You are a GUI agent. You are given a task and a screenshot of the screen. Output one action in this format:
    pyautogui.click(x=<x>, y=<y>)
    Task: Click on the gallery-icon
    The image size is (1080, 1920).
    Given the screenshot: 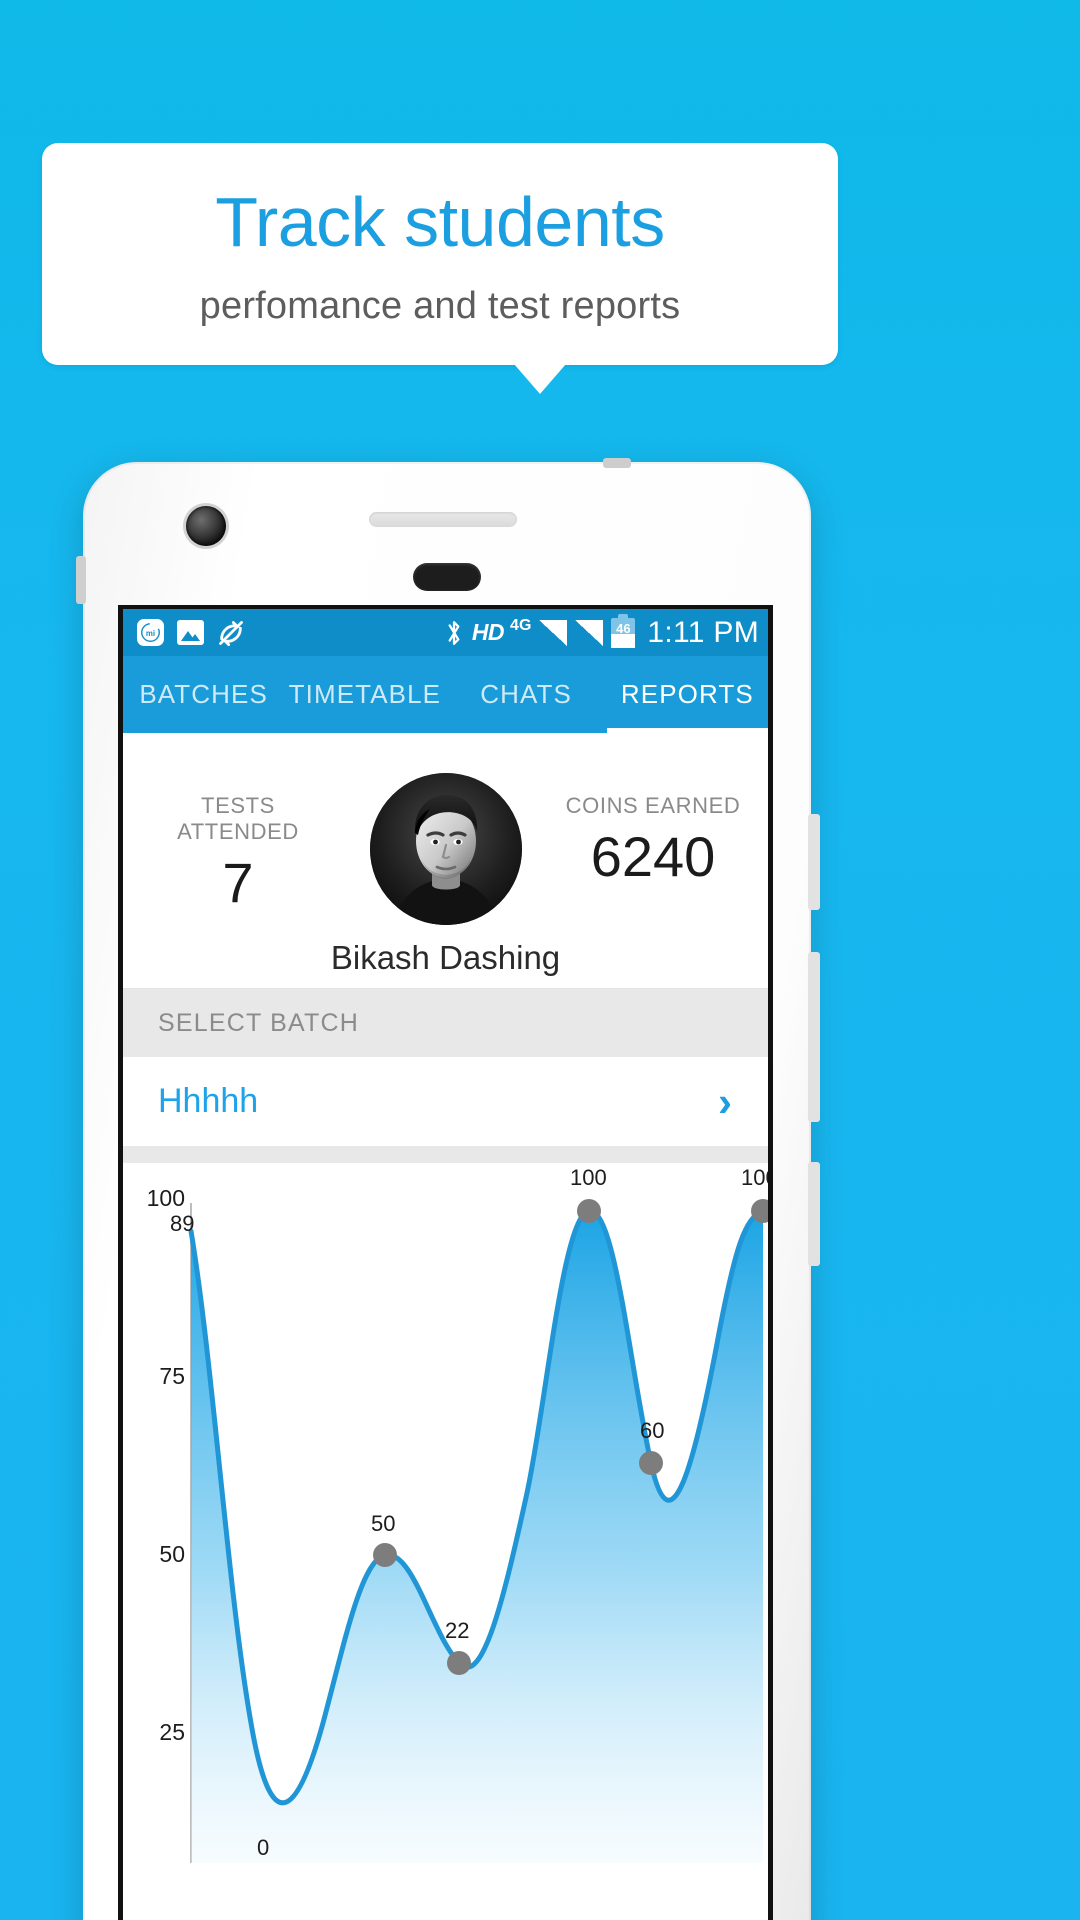 What is the action you would take?
    pyautogui.click(x=190, y=632)
    